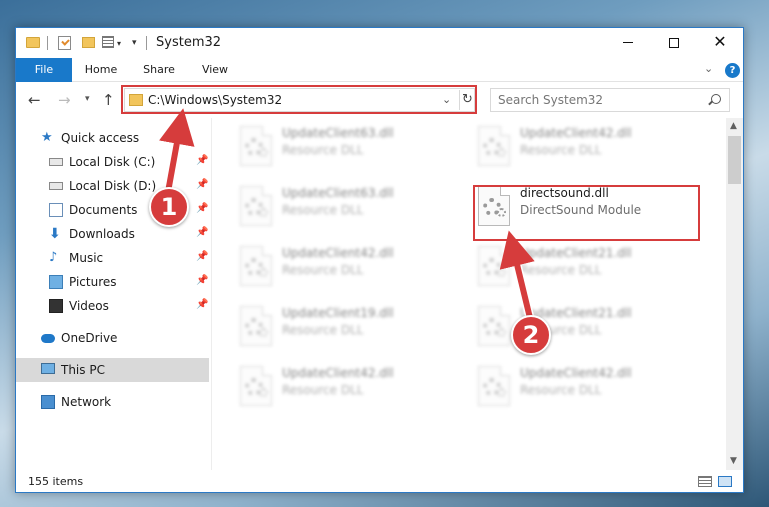  I want to click on sidebar-item-quick-access: ★ Quick access, so click(112, 138).